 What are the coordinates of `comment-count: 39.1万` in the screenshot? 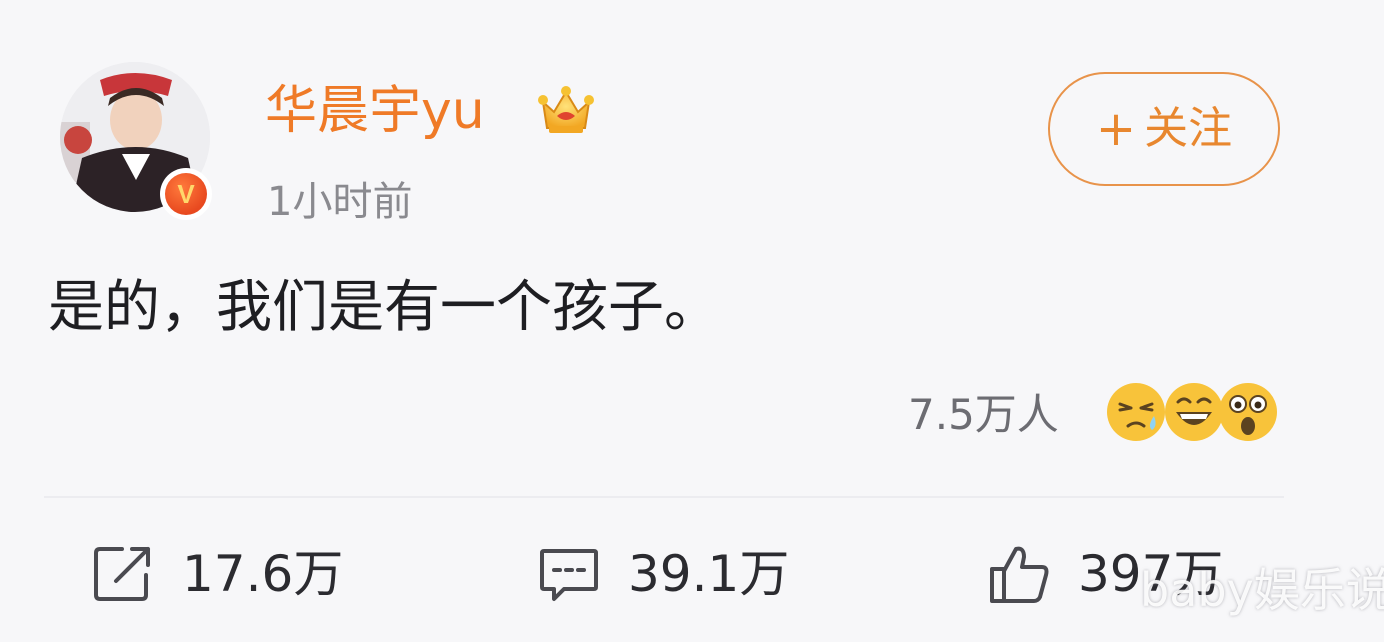 It's located at (709, 574).